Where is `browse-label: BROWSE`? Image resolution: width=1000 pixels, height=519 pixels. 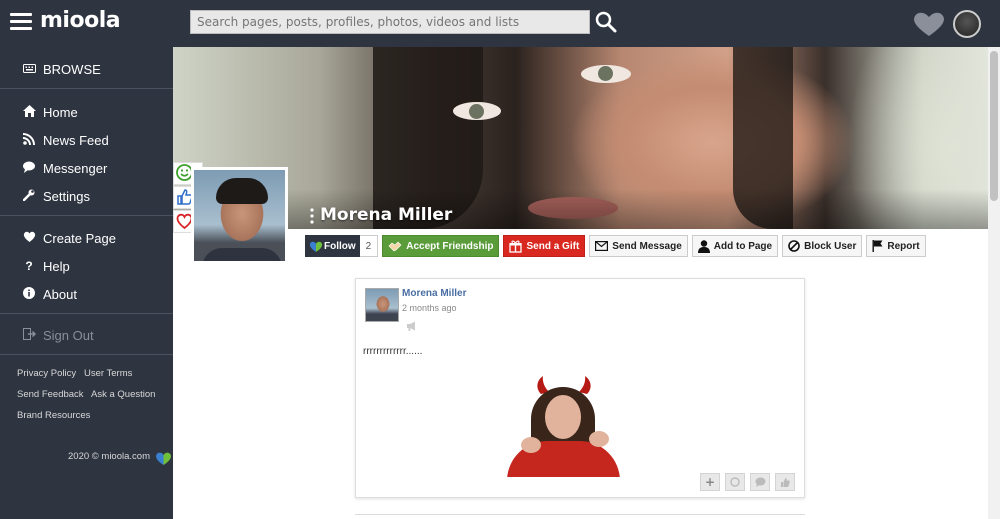
browse-label: BROWSE is located at coordinates (72, 69).